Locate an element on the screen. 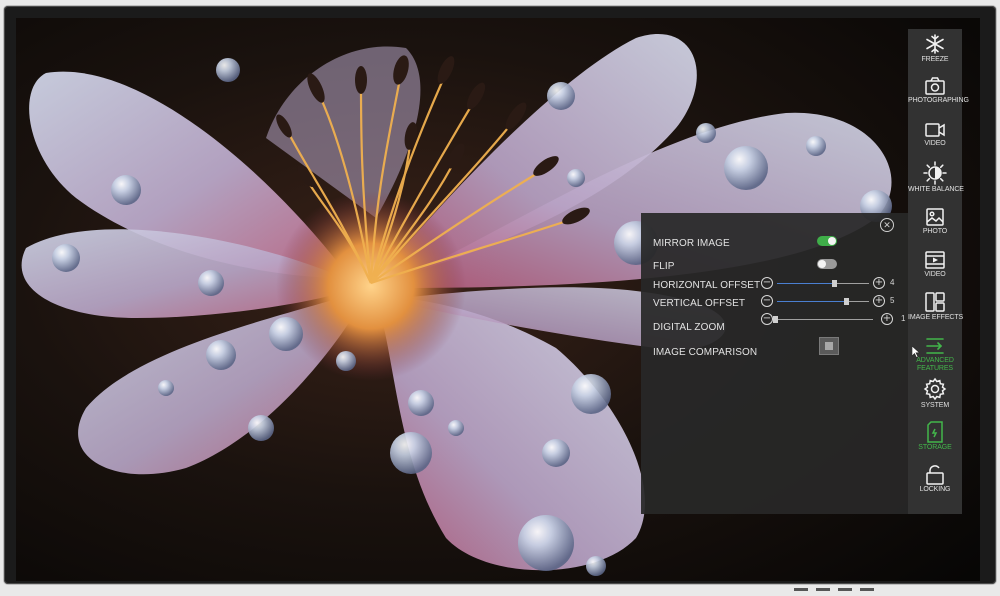 This screenshot has height=596, width=1000. sidebar-item-photo: PHOTO is located at coordinates (935, 221).